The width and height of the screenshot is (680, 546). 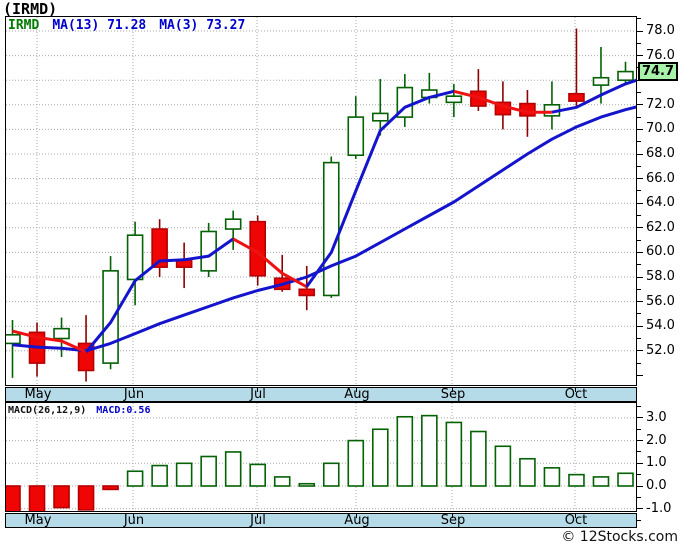 I want to click on price-axis-label: 78.0, so click(x=660, y=30).